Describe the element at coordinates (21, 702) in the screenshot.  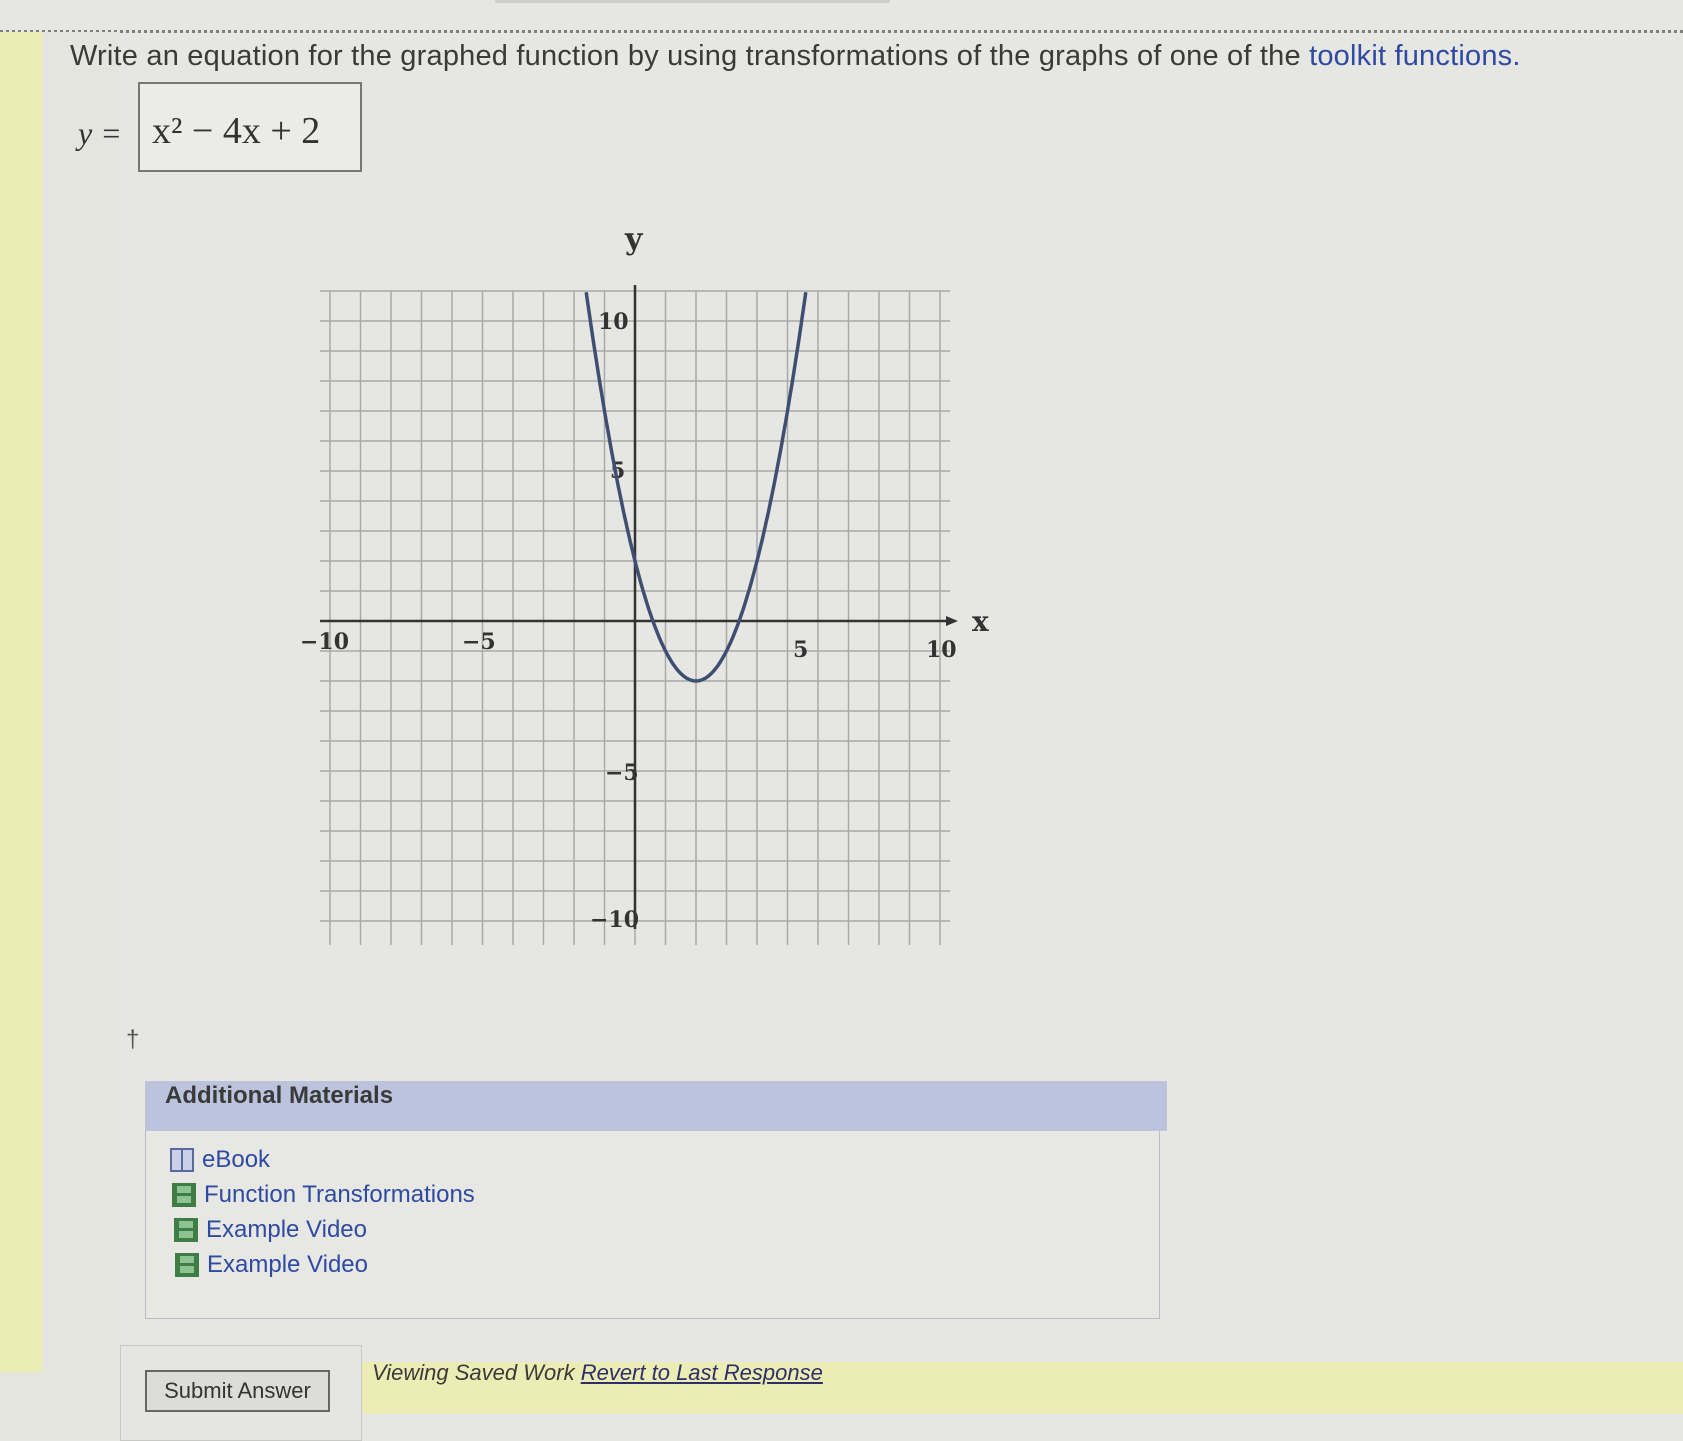
I see `question-status-bar` at that location.